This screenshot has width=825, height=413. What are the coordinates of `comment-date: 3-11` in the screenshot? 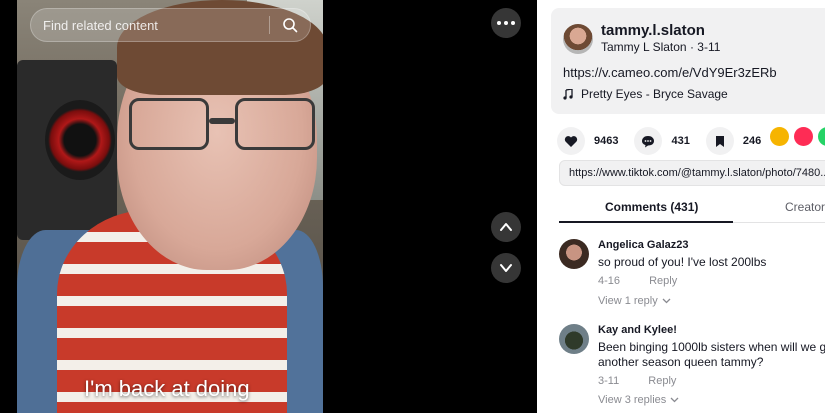 It's located at (609, 381).